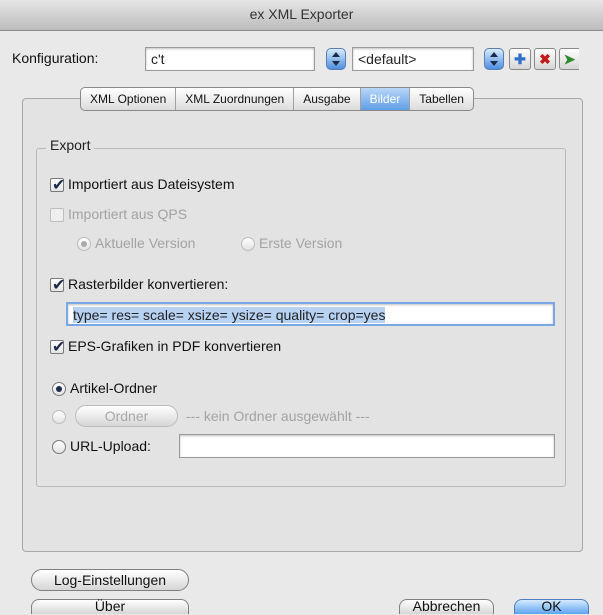 The height and width of the screenshot is (615, 603). What do you see at coordinates (175, 346) in the screenshot?
I see `eps-convert-label: EPS-Grafiken in PDF konvertieren` at bounding box center [175, 346].